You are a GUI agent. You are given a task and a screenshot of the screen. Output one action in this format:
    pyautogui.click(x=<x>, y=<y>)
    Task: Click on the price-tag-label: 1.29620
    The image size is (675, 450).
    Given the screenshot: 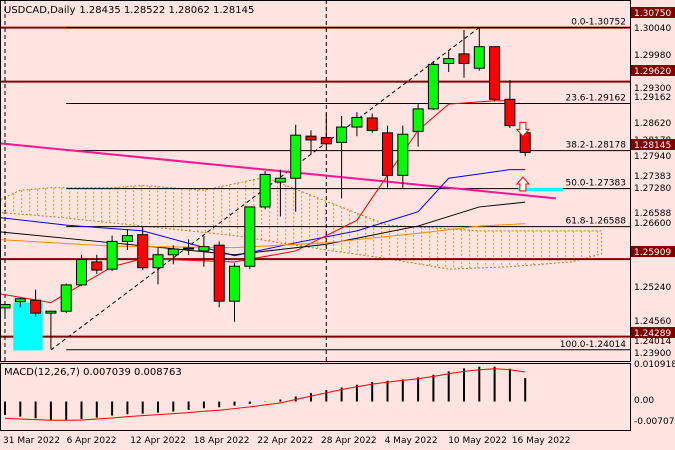 What is the action you would take?
    pyautogui.click(x=652, y=72)
    